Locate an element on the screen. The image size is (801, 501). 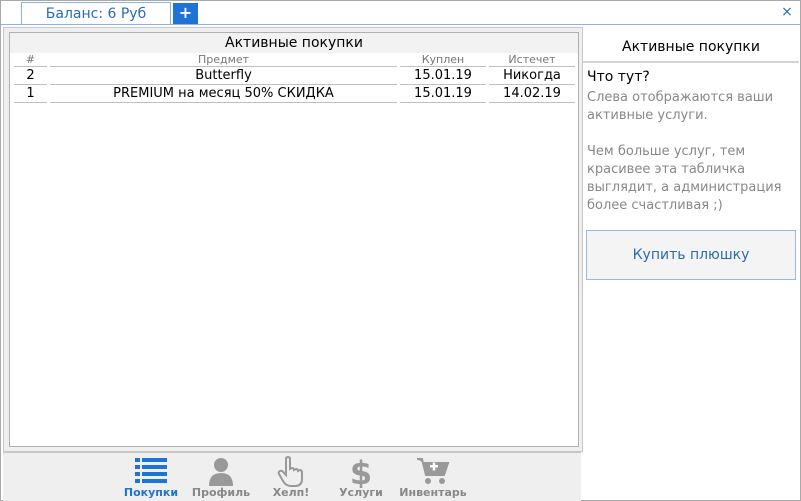
sidebar-title: Активные покупки is located at coordinates (691, 47).